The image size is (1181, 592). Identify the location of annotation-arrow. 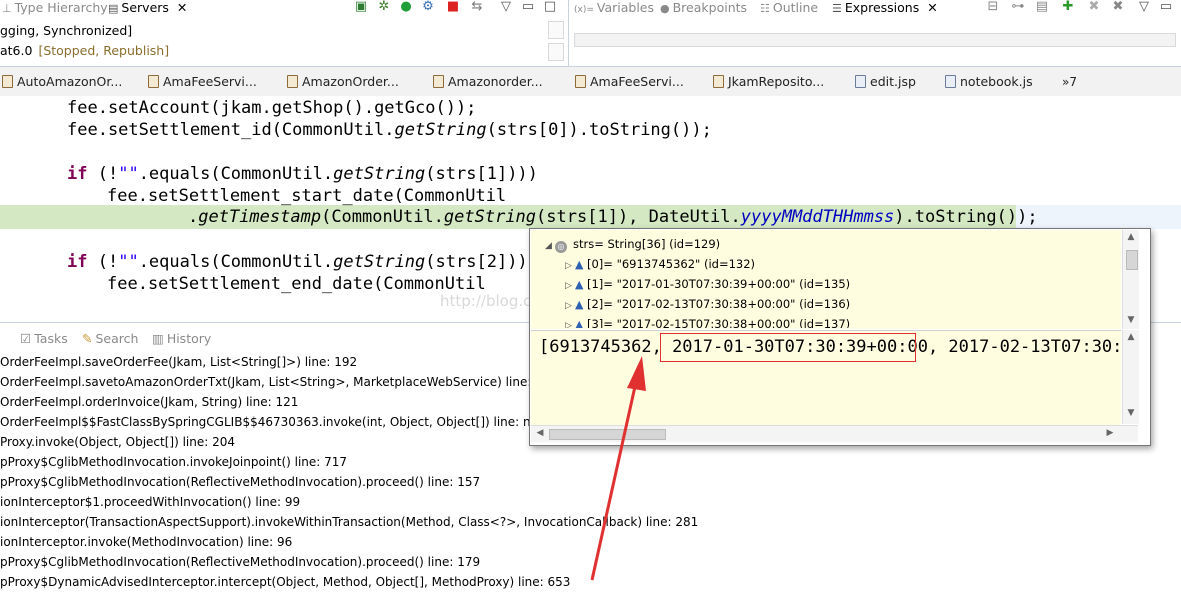
(618, 468).